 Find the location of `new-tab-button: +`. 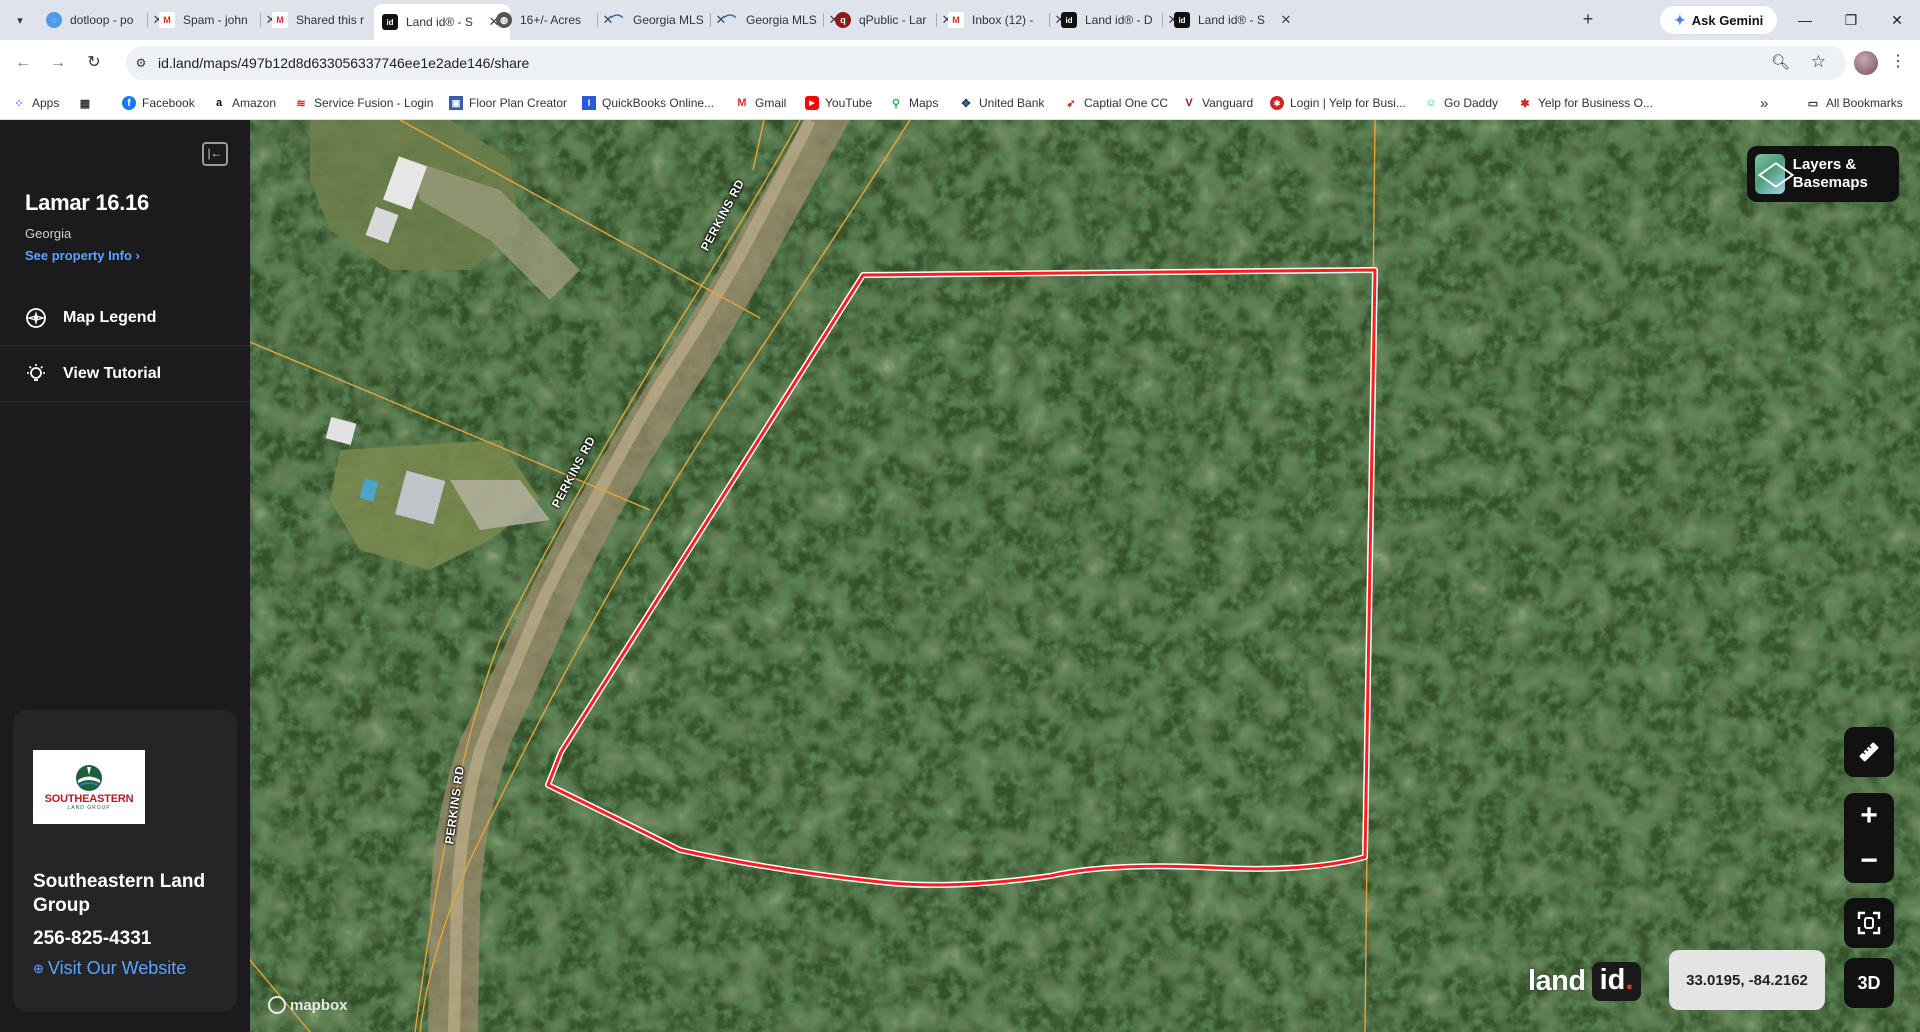

new-tab-button: + is located at coordinates (1588, 20).